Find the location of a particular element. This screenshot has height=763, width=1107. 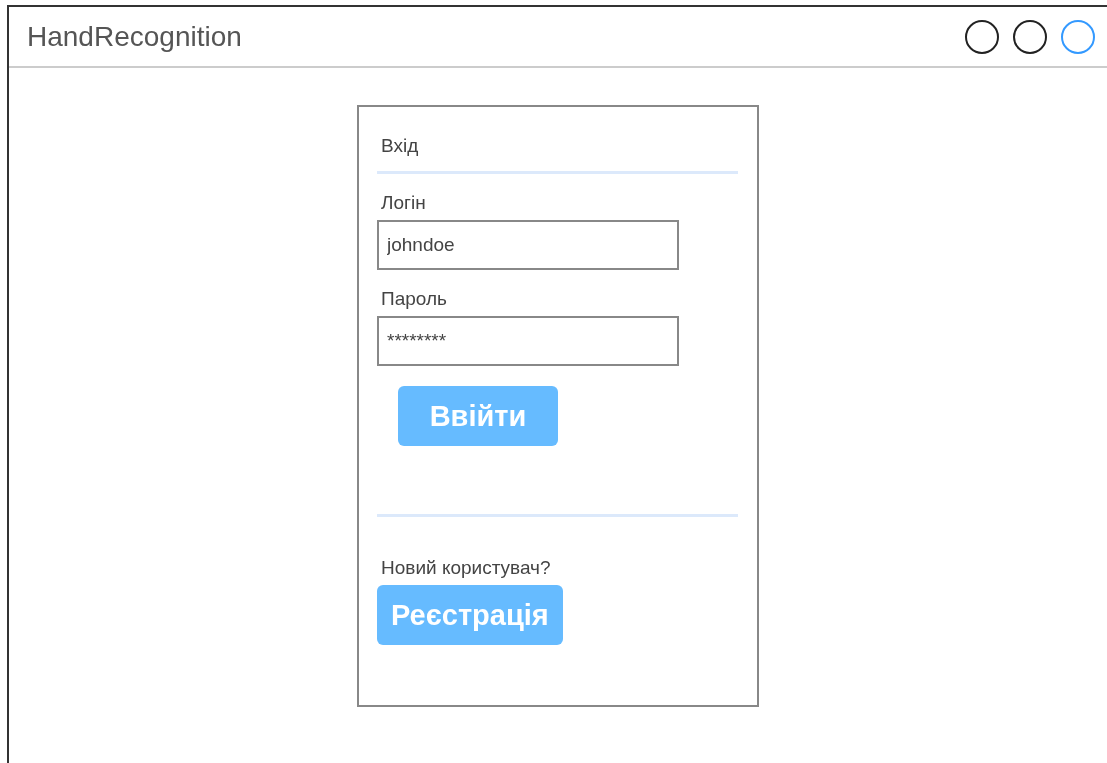

login-field: johndoe is located at coordinates (528, 245).